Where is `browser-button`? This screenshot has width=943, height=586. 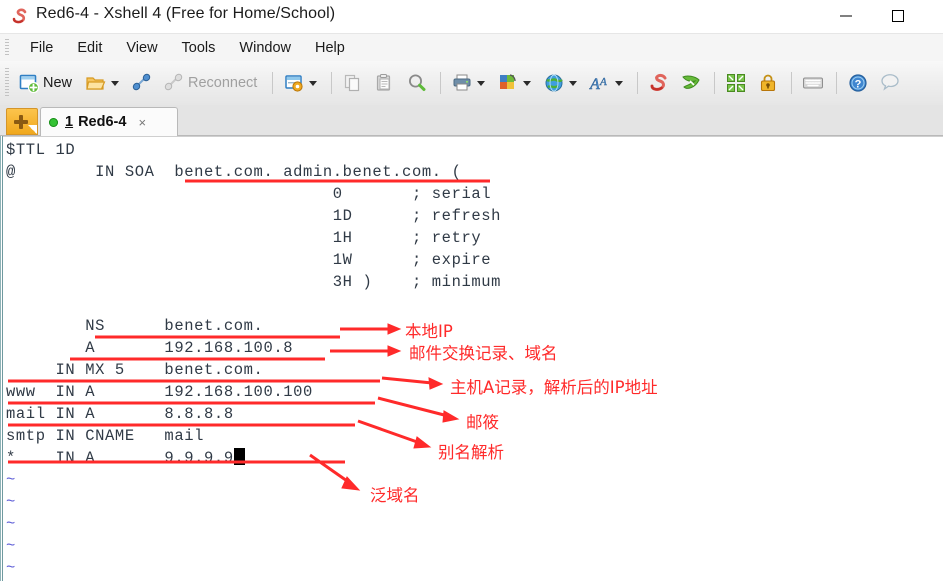
browser-button is located at coordinates (561, 83).